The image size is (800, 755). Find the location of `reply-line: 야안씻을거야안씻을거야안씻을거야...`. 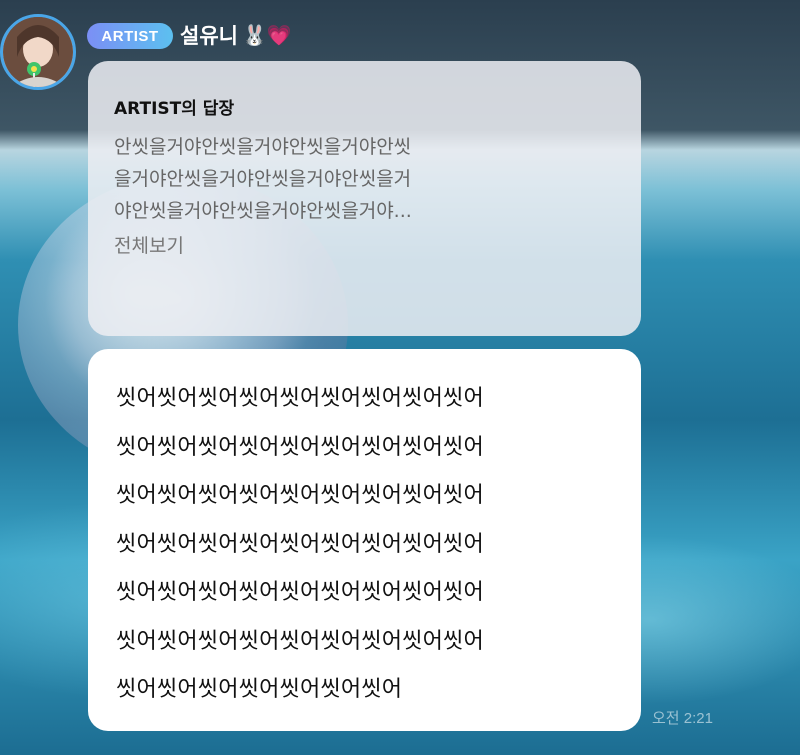

reply-line: 야안씻을거야안씻을거야안씻을거야... is located at coordinates (263, 211).